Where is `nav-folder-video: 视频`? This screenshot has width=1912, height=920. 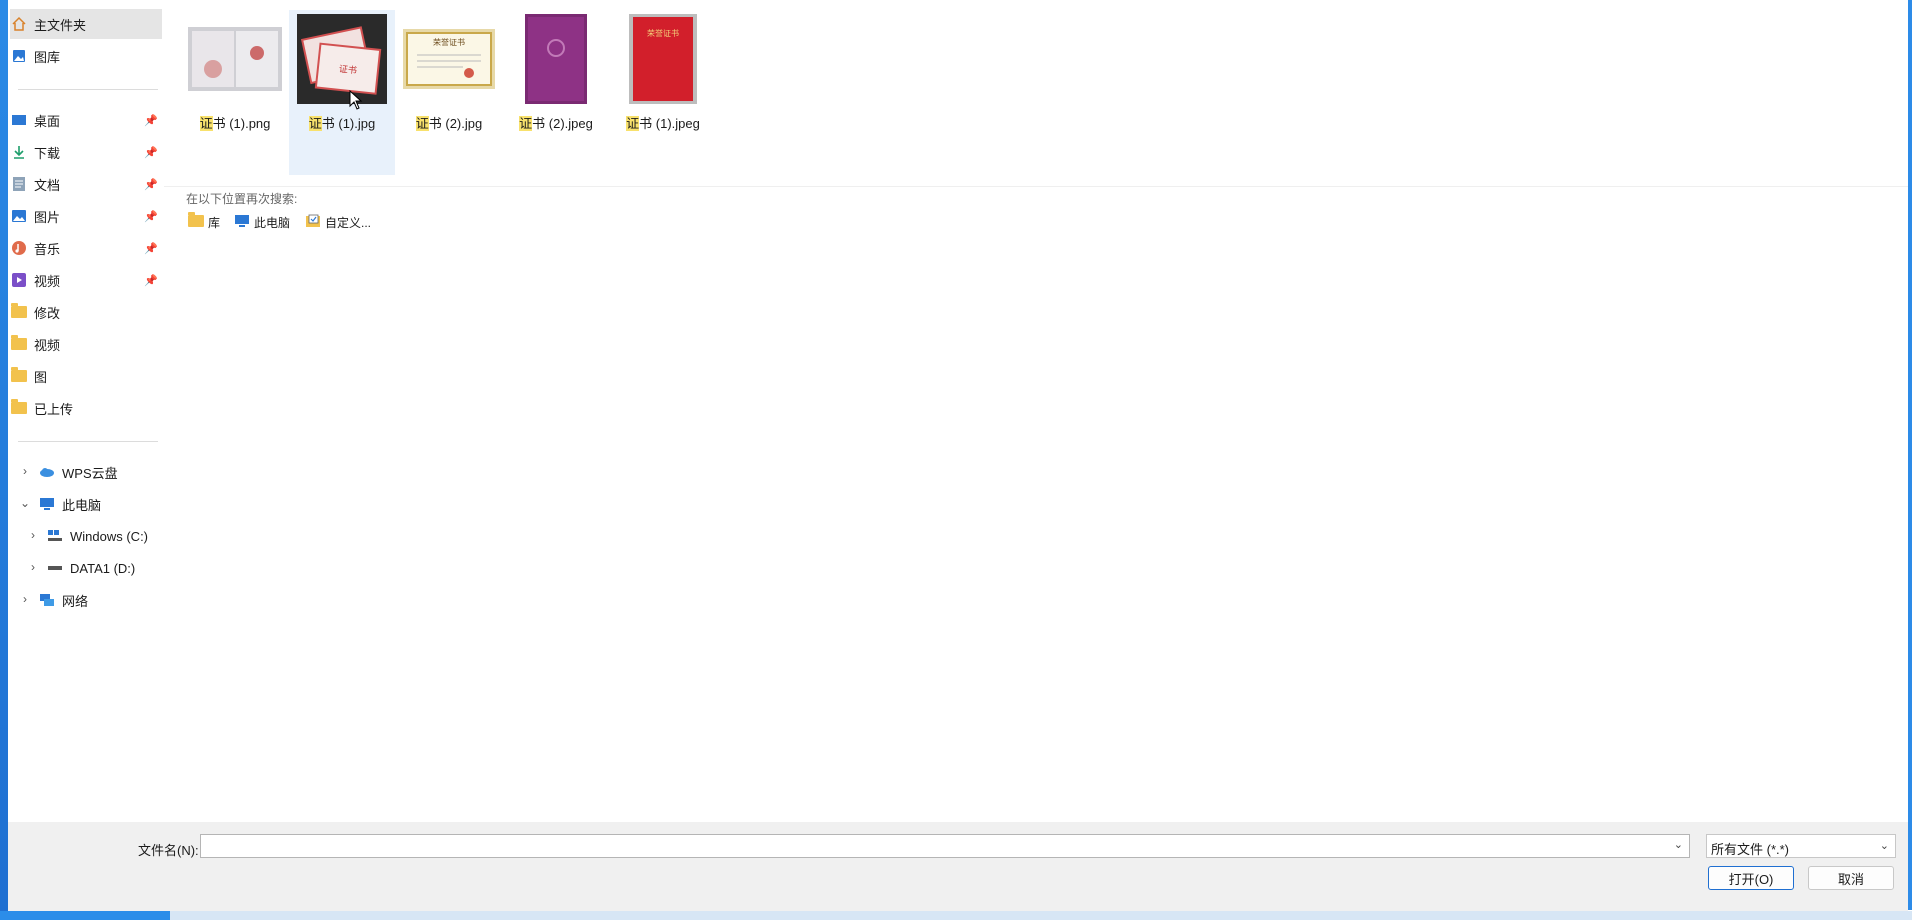
nav-folder-video: 视频 is located at coordinates (86, 344).